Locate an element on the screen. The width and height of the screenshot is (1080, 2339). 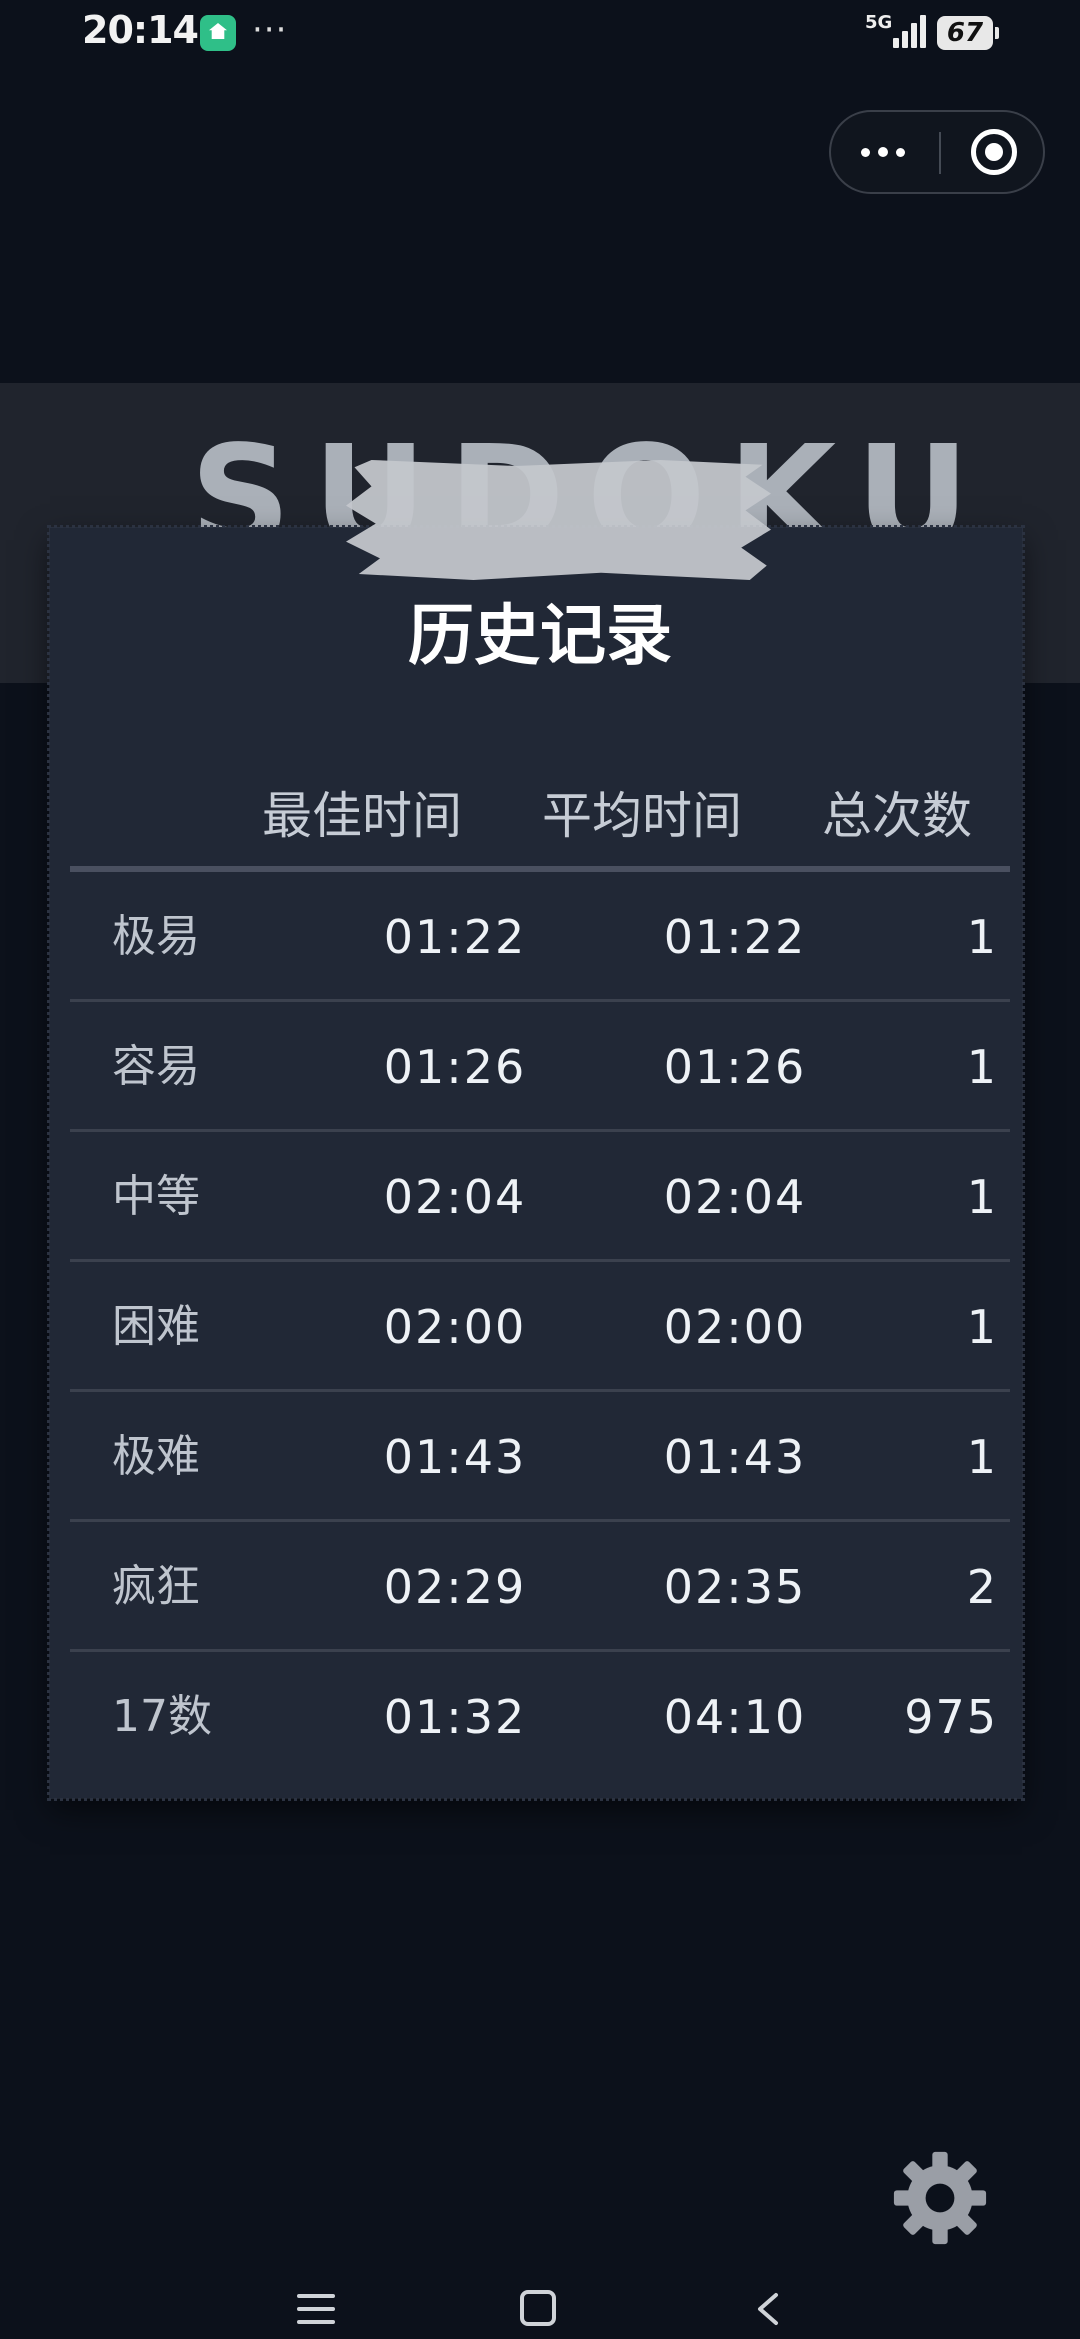
level-label: 17数 is located at coordinates (162, 1716).